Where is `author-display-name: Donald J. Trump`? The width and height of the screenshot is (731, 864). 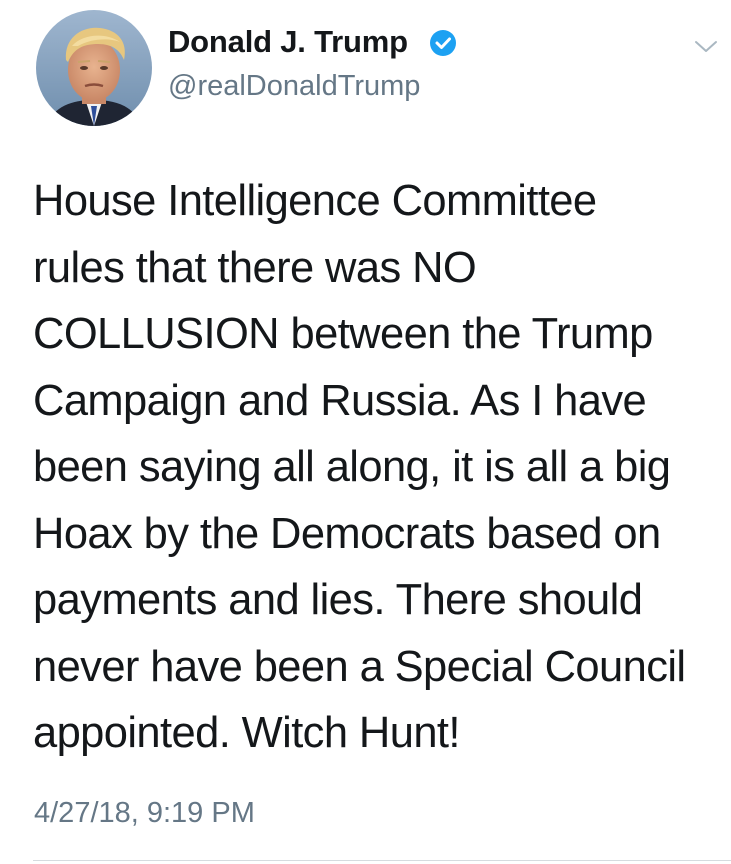 author-display-name: Donald J. Trump is located at coordinates (288, 42).